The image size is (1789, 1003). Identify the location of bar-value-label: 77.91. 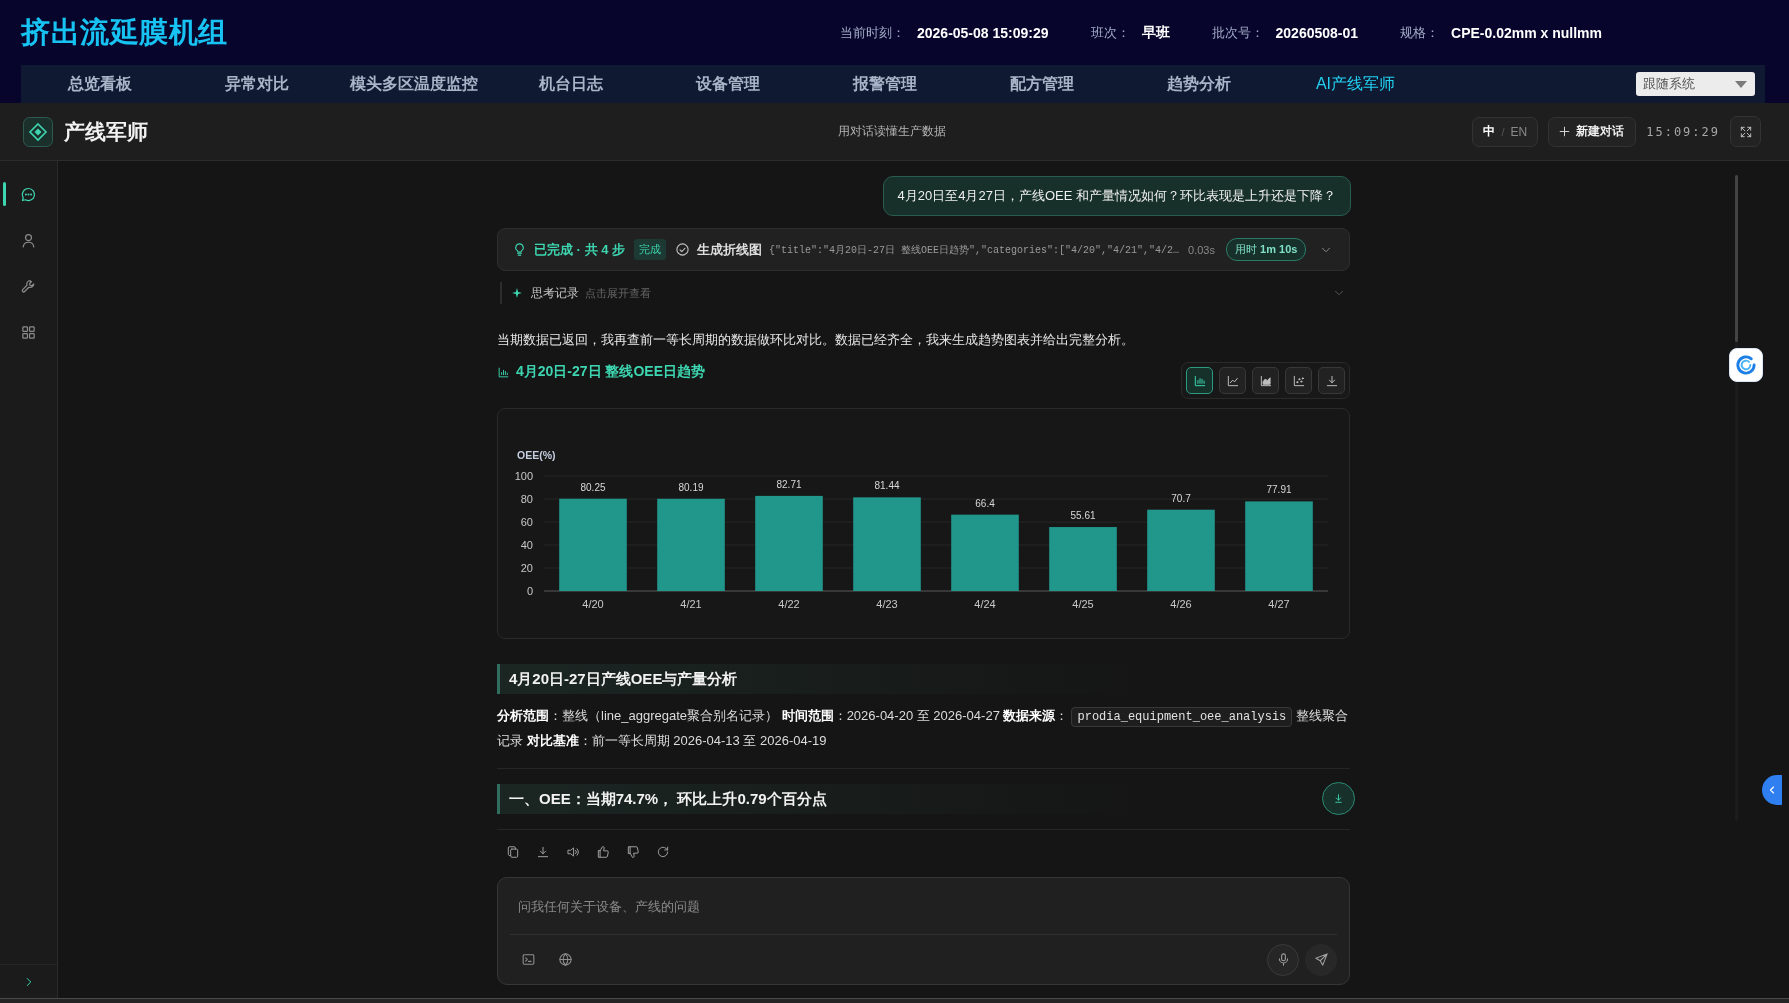
(1279, 490).